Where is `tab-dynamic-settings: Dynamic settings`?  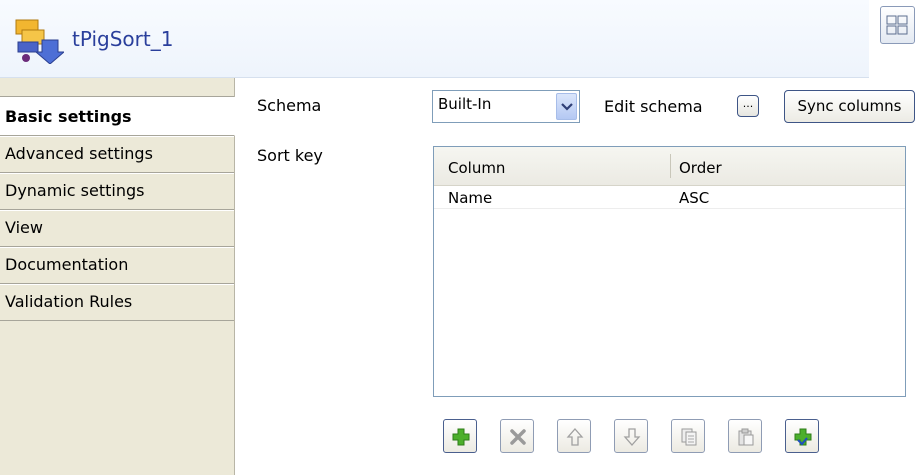
tab-dynamic-settings: Dynamic settings is located at coordinates (117, 191).